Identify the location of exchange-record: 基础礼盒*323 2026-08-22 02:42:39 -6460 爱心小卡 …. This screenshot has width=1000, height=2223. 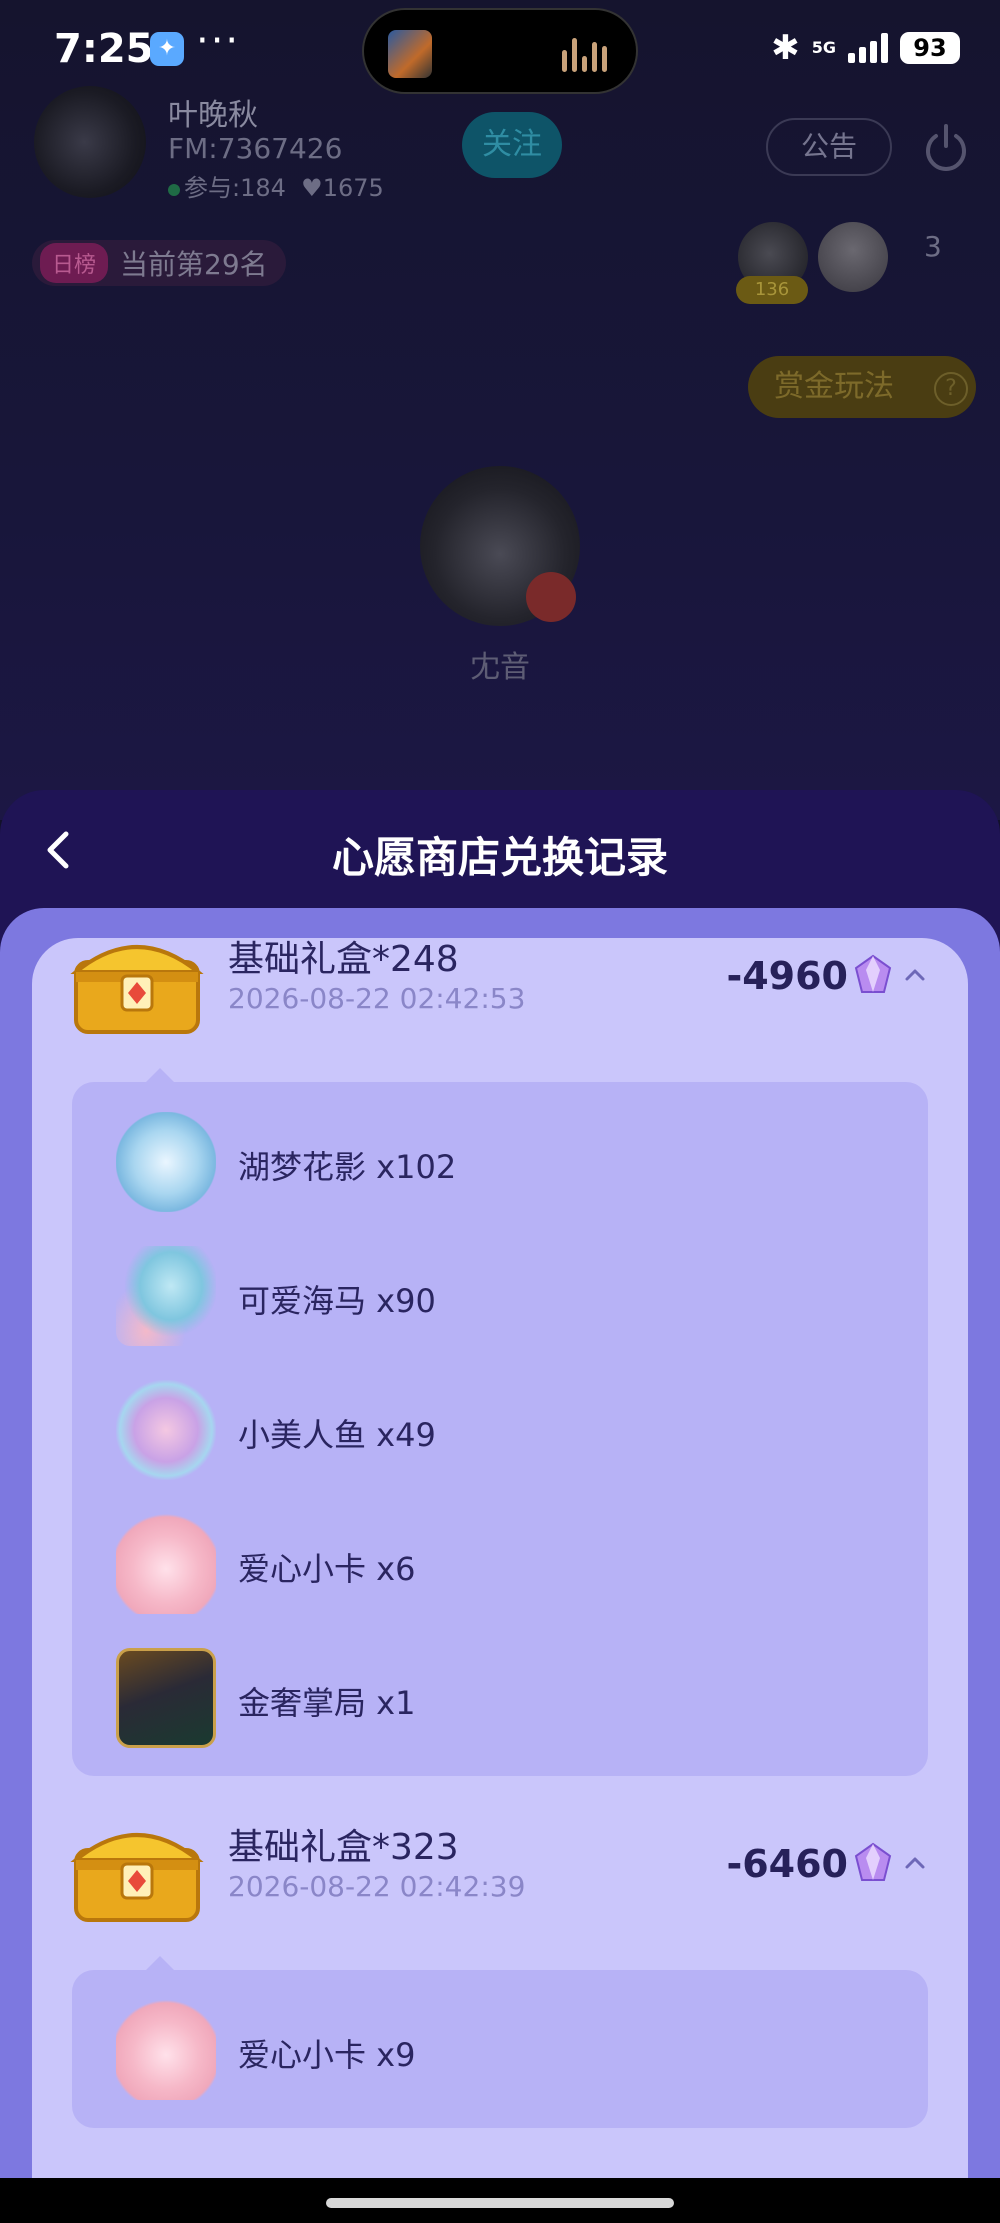
(500, 1972).